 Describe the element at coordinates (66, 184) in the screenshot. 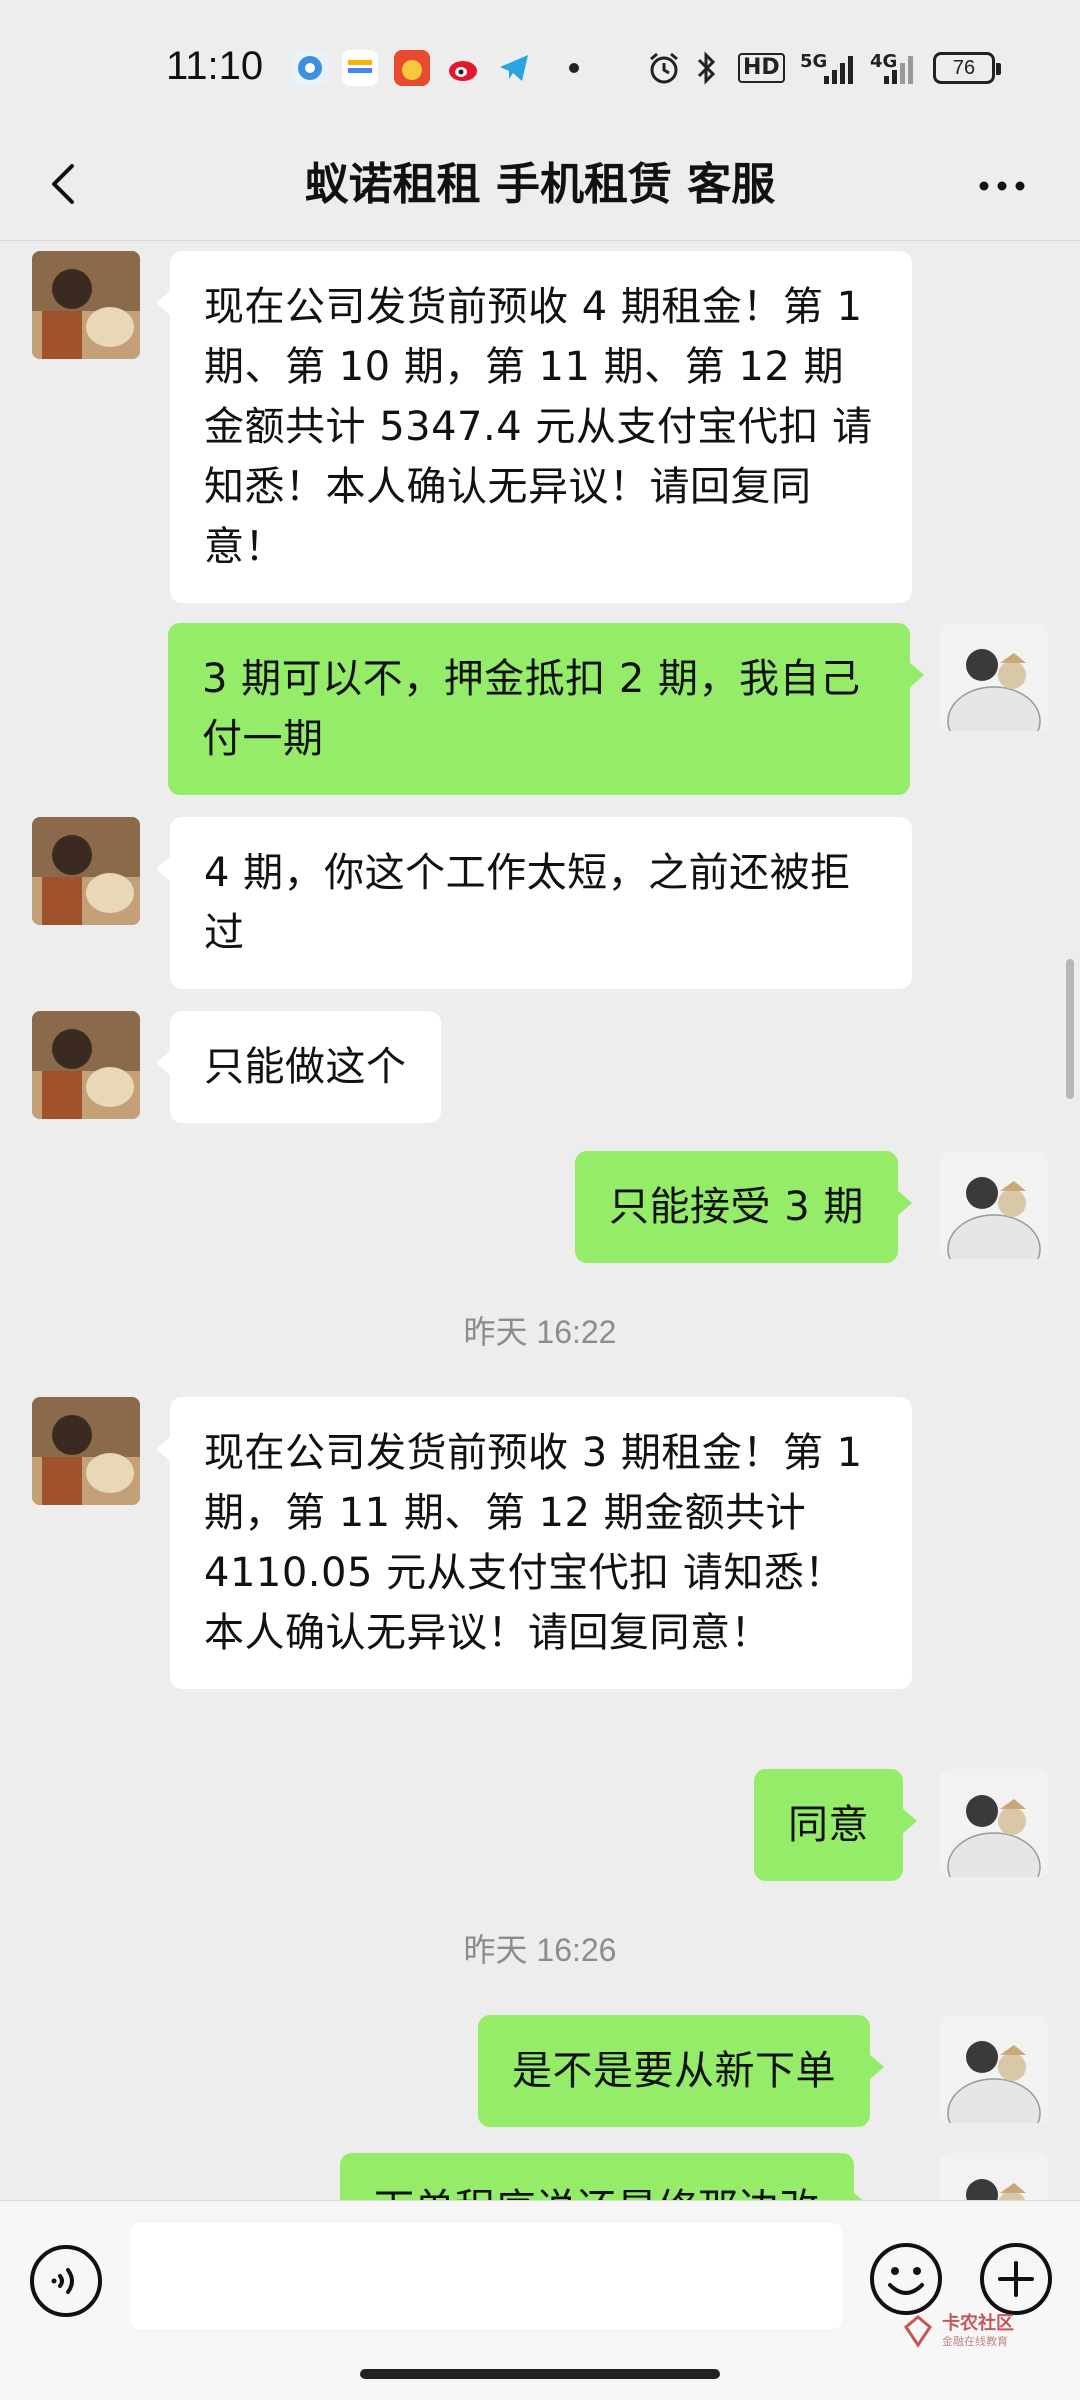

I see `back-arrow-icon` at that location.